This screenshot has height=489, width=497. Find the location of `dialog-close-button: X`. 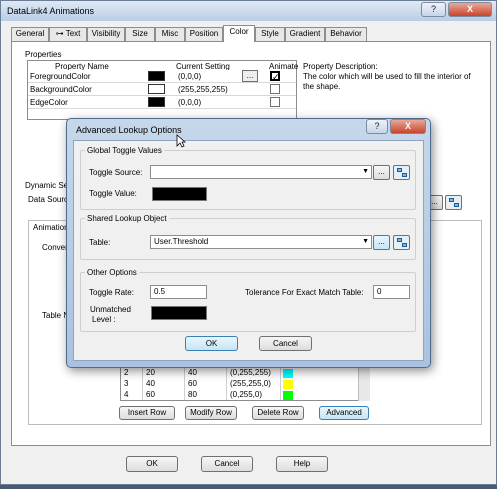

dialog-close-button: X is located at coordinates (408, 126).